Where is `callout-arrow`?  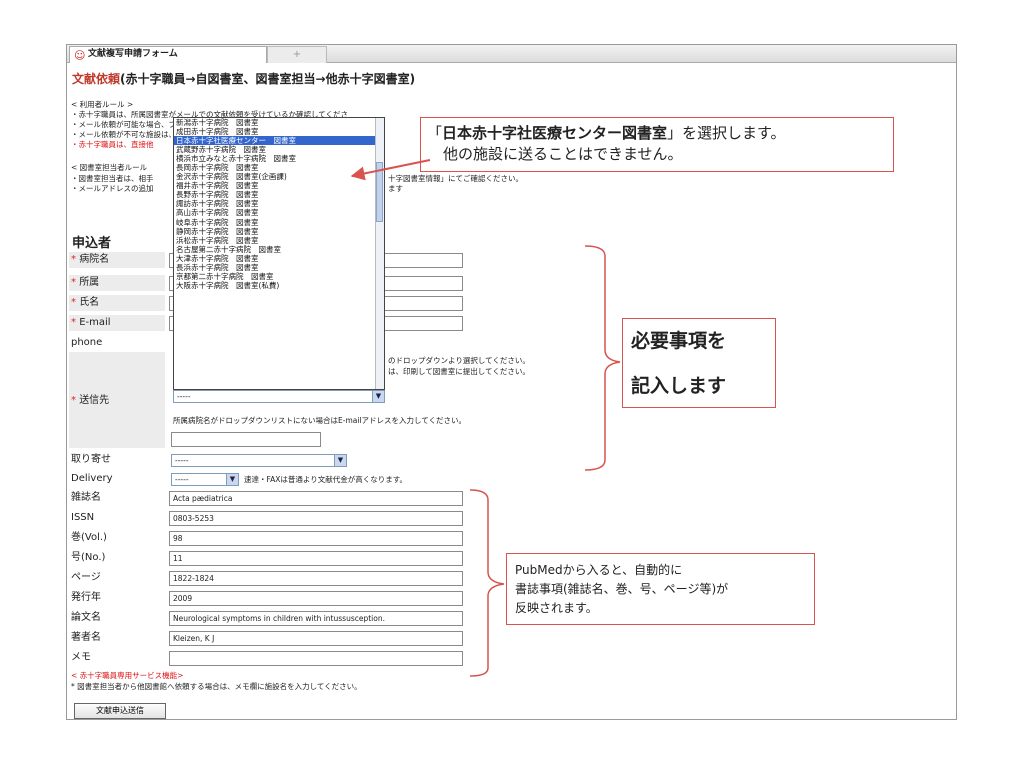 callout-arrow is located at coordinates (390, 170).